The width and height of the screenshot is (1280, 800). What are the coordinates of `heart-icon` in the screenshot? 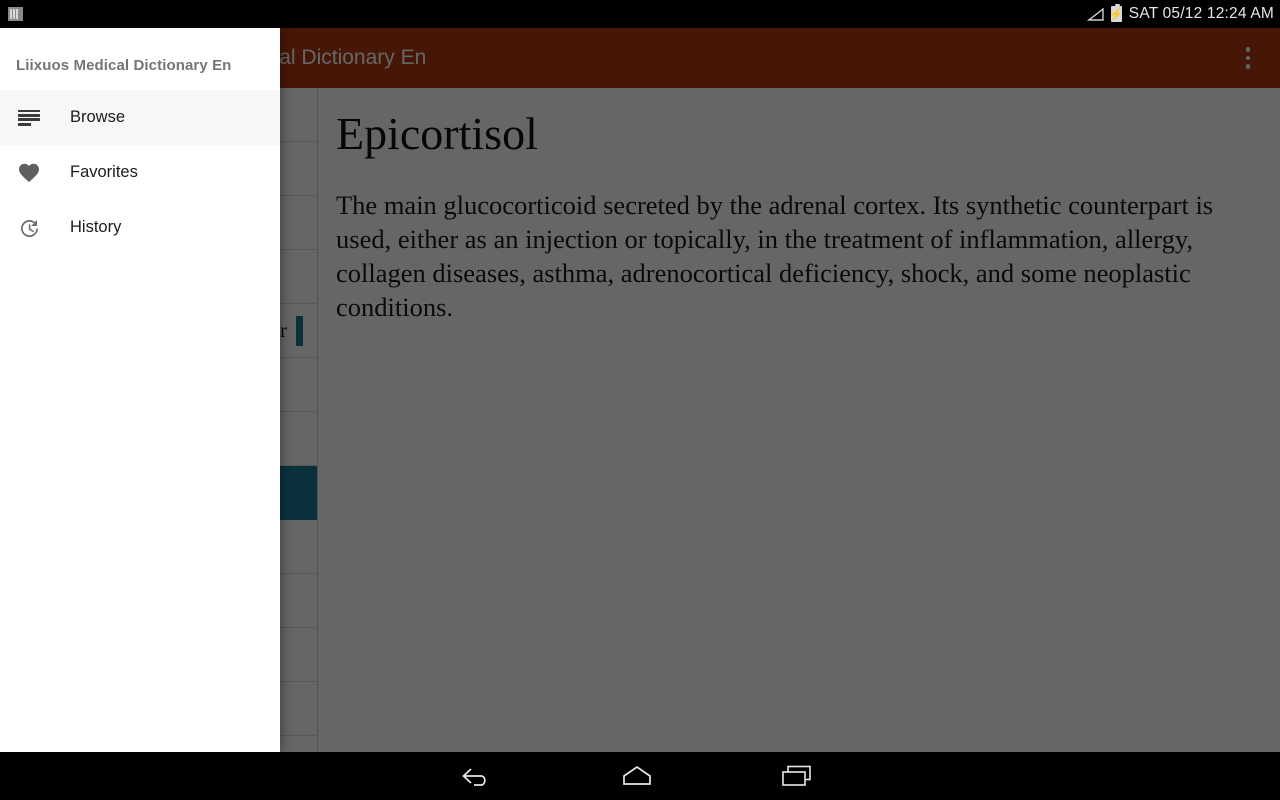 It's located at (29, 173).